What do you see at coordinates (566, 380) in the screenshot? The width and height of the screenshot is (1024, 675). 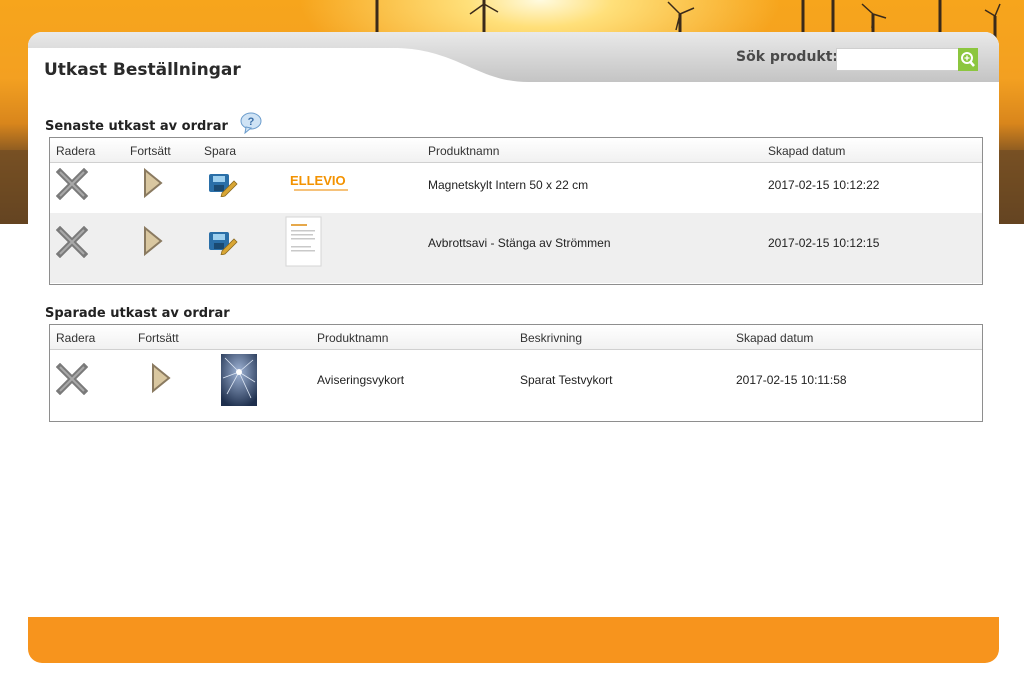 I see `description: Sparat Testvykort` at bounding box center [566, 380].